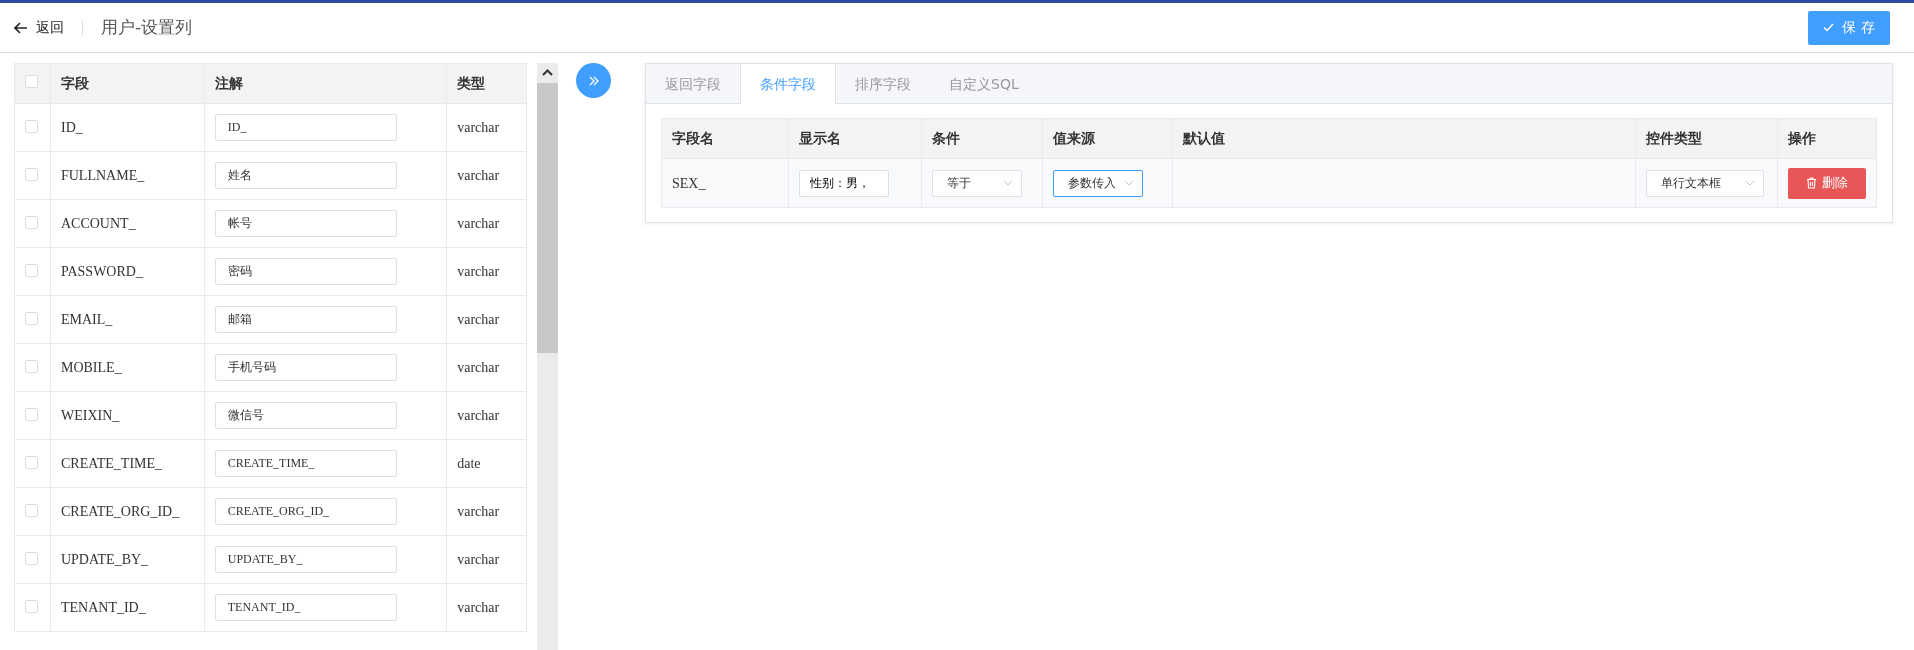 The width and height of the screenshot is (1914, 650). What do you see at coordinates (547, 218) in the screenshot?
I see `scrollbar-thumb` at bounding box center [547, 218].